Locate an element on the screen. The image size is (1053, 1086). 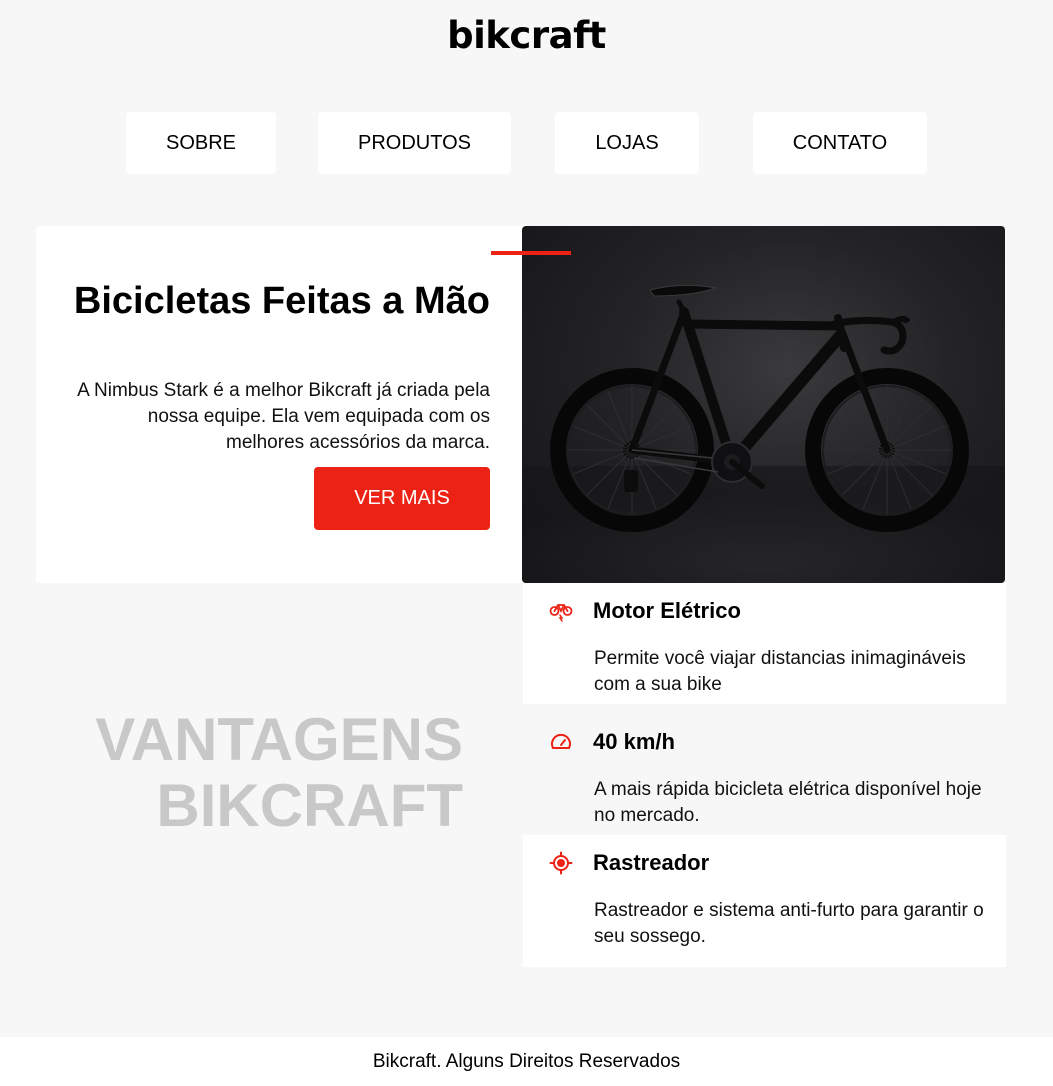
brand-logo: bikcraft is located at coordinates (526, 35).